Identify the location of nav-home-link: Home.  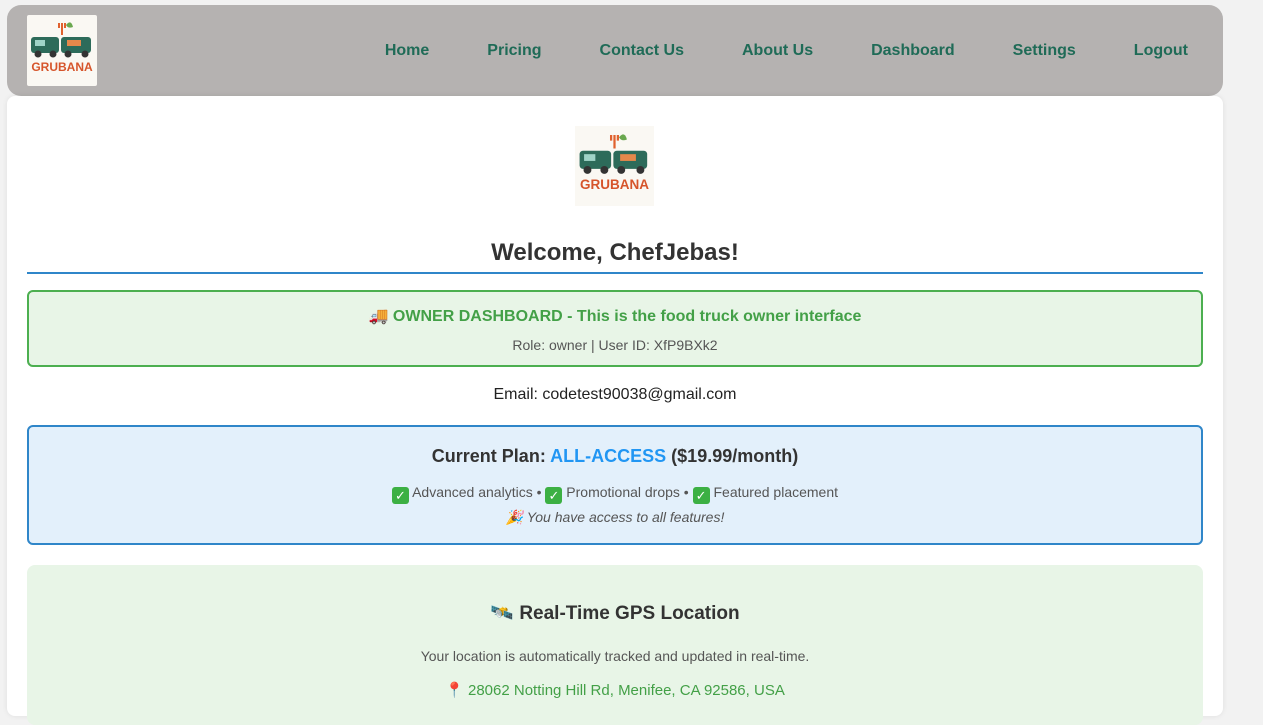
(407, 51).